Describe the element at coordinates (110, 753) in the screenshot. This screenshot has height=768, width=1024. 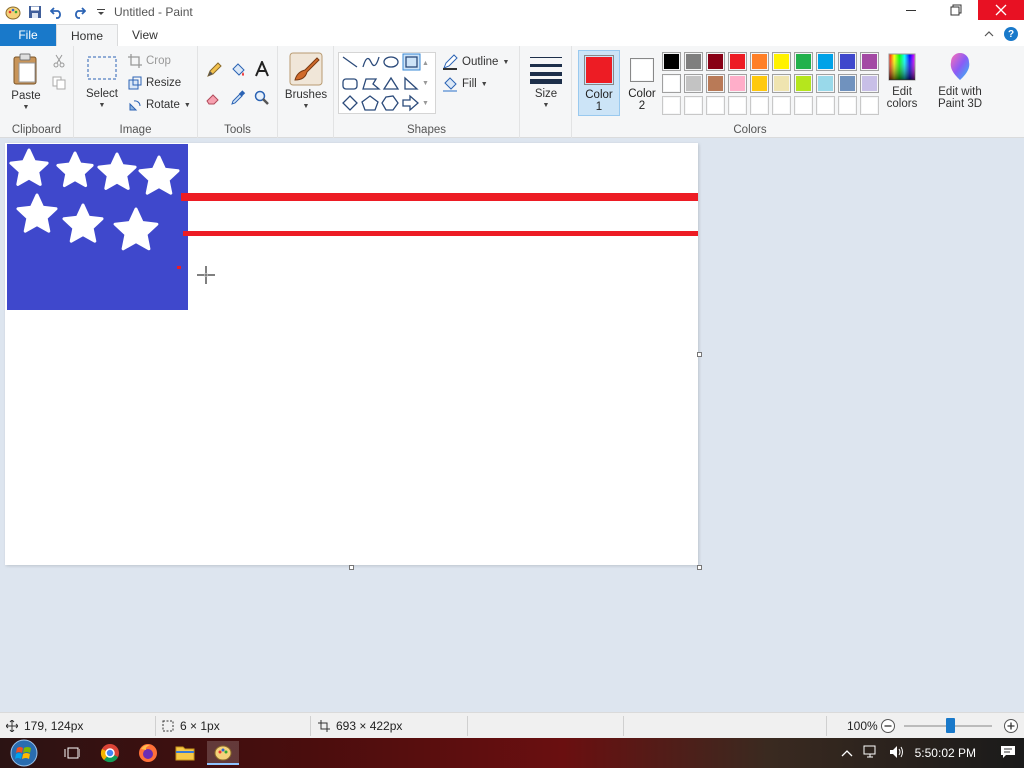
I see `chrome-taskbar-button` at that location.